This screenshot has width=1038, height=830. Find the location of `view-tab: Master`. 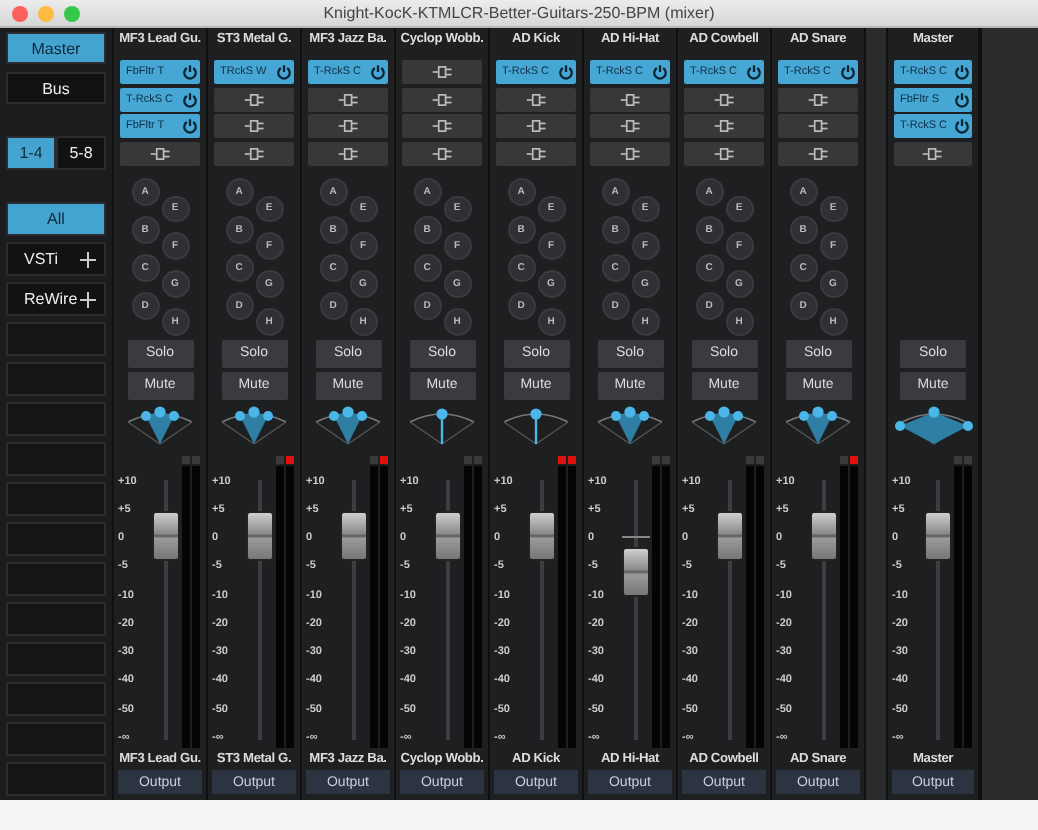

view-tab: Master is located at coordinates (56, 48).